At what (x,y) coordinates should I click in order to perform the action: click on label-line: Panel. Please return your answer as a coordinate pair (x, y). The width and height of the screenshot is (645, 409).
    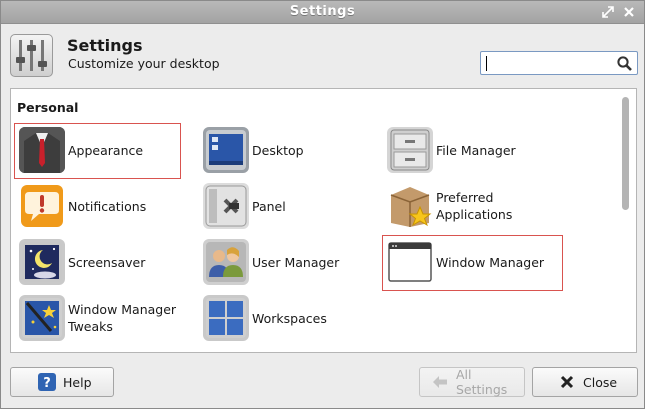
    Looking at the image, I should click on (269, 206).